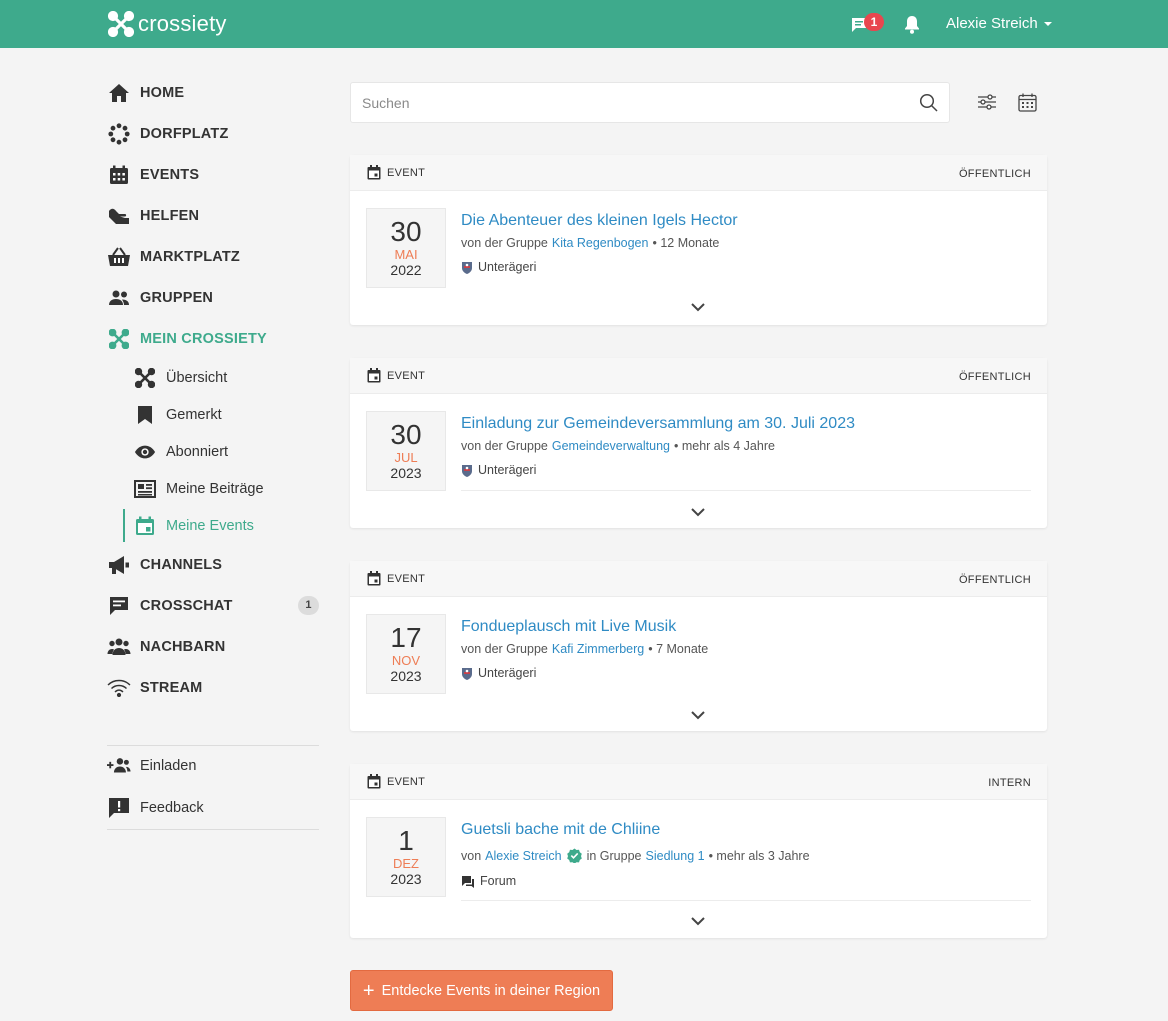 Image resolution: width=1168 pixels, height=1021 pixels. I want to click on user-menu: Alexie Streich, so click(999, 23).